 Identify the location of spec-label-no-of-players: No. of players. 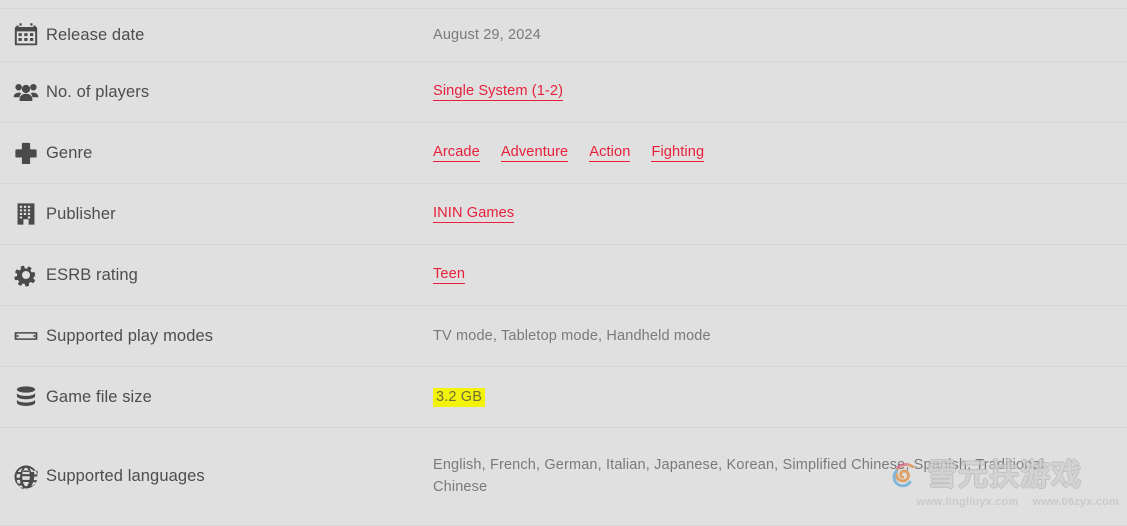
(98, 91).